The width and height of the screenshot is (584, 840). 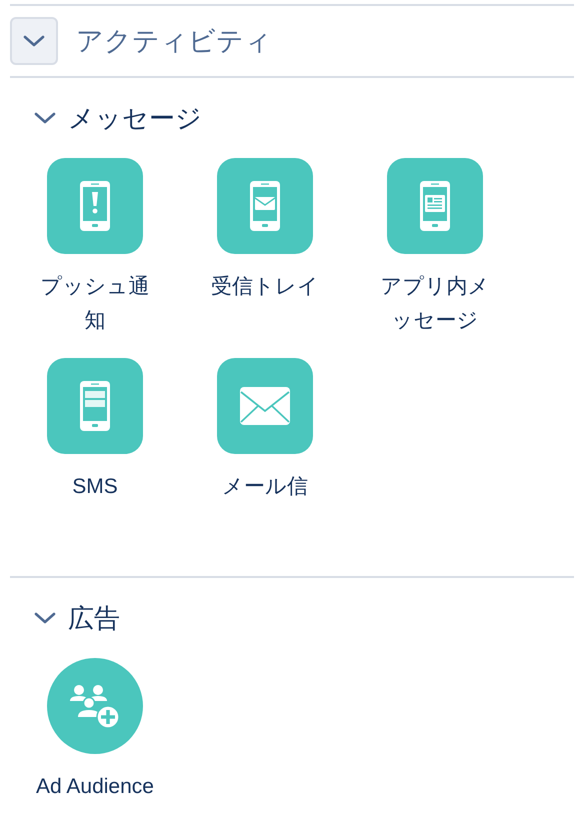 I want to click on activity-label: SMS, so click(x=95, y=487).